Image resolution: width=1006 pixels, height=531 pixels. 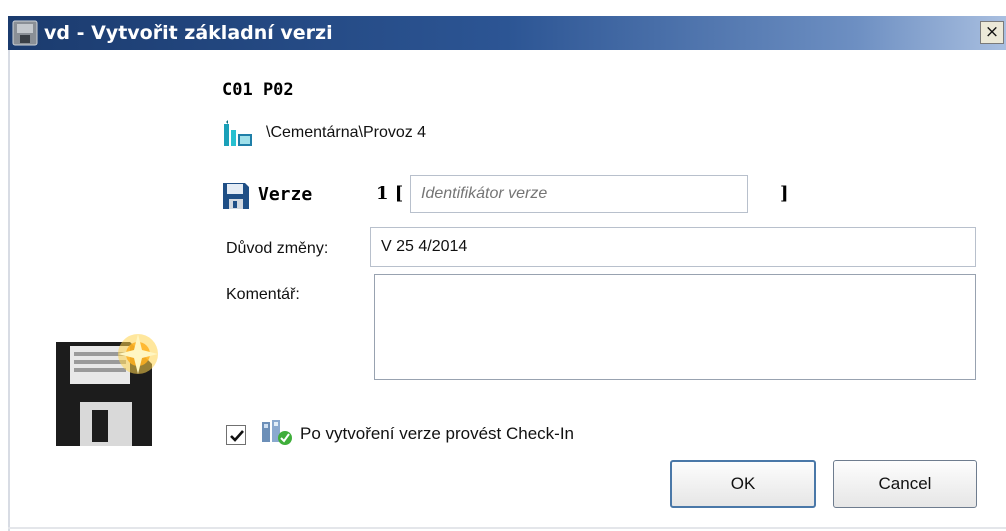 What do you see at coordinates (277, 248) in the screenshot?
I see `reason-label: Důvod změny:` at bounding box center [277, 248].